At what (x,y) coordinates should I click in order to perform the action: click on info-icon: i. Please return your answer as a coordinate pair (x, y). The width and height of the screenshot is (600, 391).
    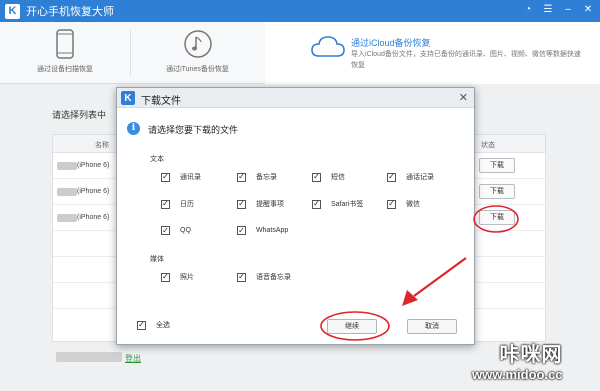
    Looking at the image, I should click on (133, 128).